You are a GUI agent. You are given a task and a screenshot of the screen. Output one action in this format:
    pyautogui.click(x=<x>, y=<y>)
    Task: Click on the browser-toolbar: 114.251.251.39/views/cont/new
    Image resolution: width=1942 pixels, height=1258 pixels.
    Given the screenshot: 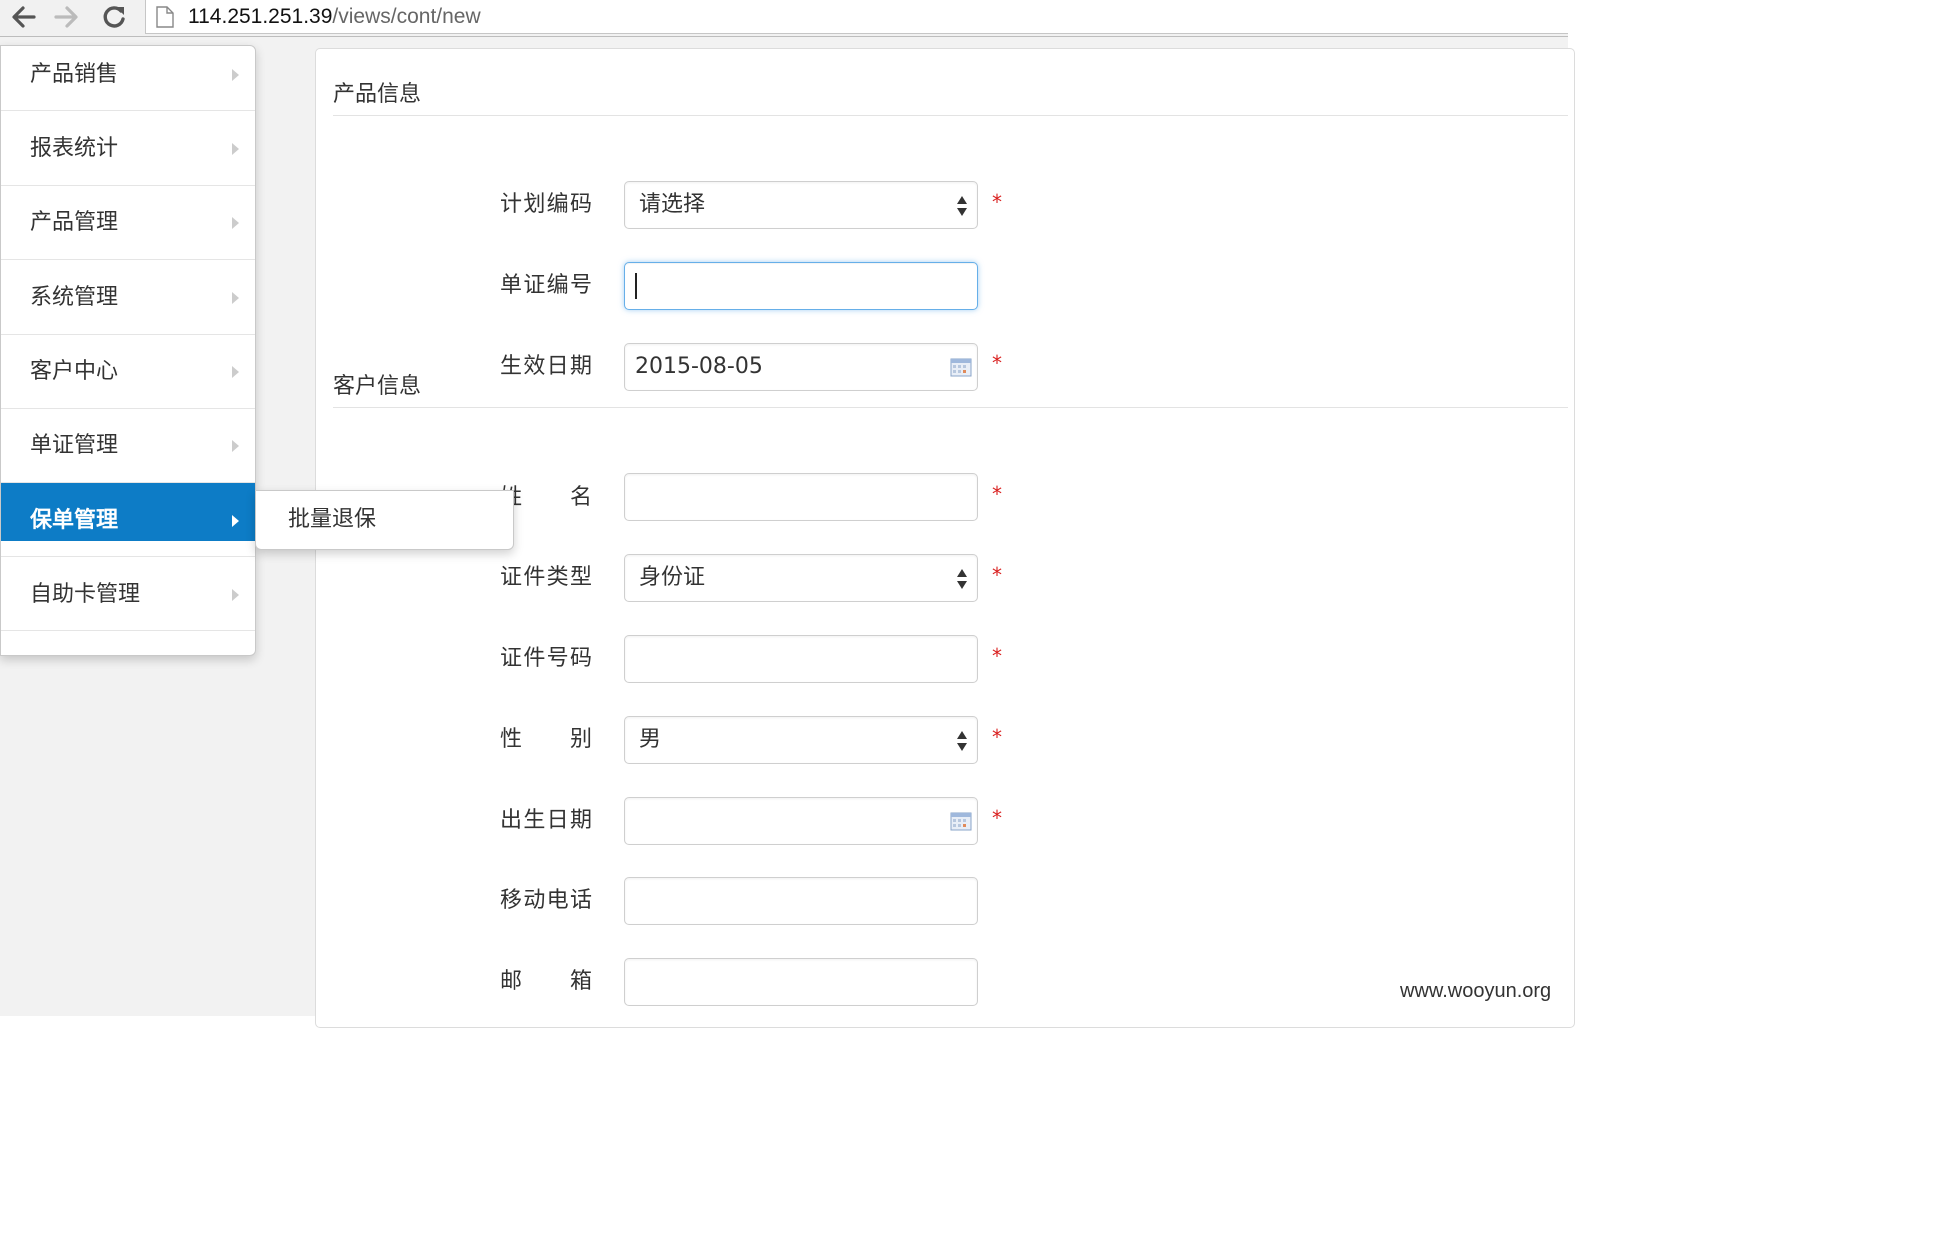 What is the action you would take?
    pyautogui.click(x=784, y=18)
    